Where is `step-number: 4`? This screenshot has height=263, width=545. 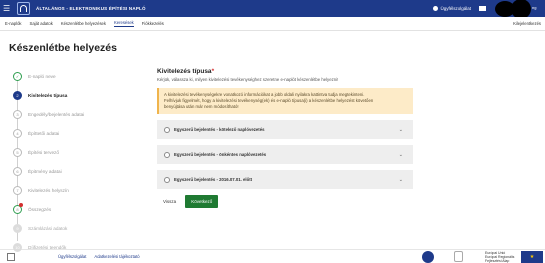
step-number: 4 is located at coordinates (17, 133).